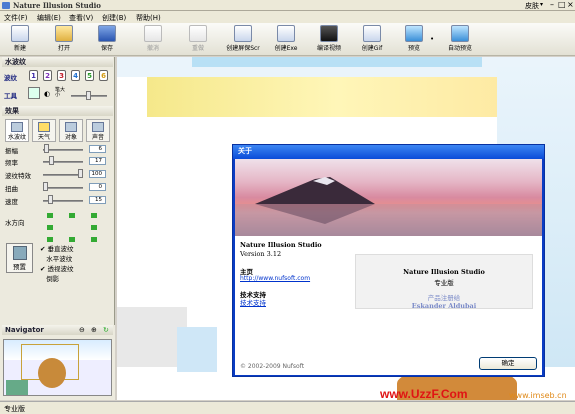 This screenshot has height=414, width=575. I want to click on direction-down-left-icon, so click(50, 239).